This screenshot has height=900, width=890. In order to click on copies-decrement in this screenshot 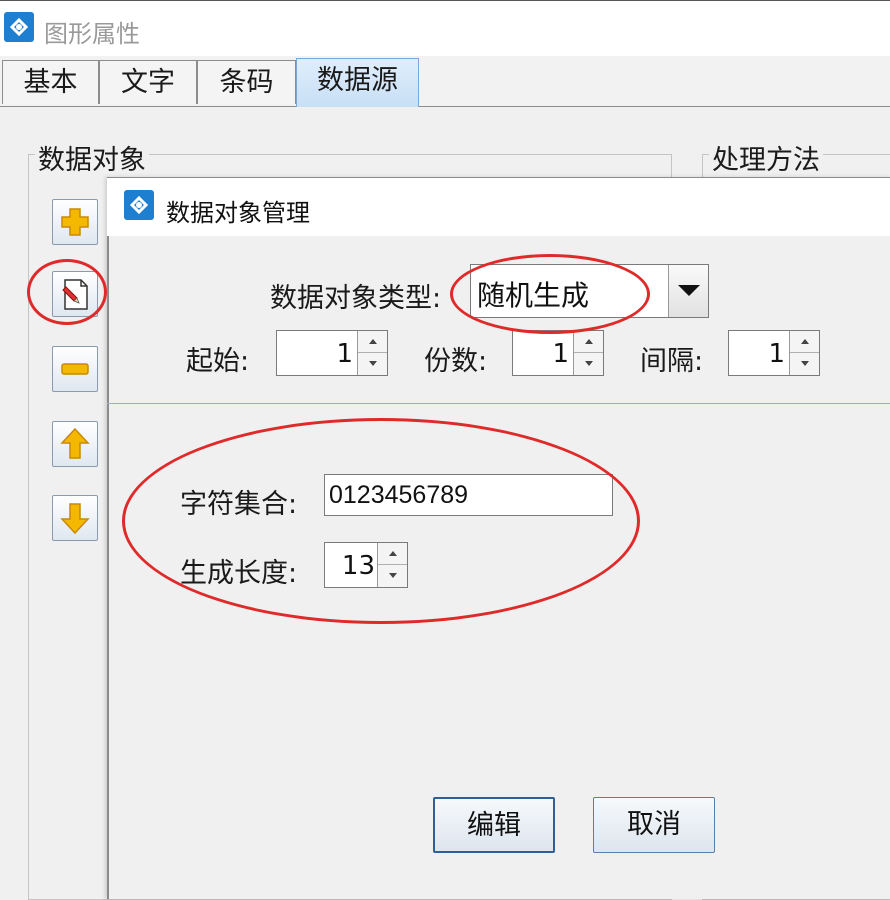, I will do `click(588, 364)`.